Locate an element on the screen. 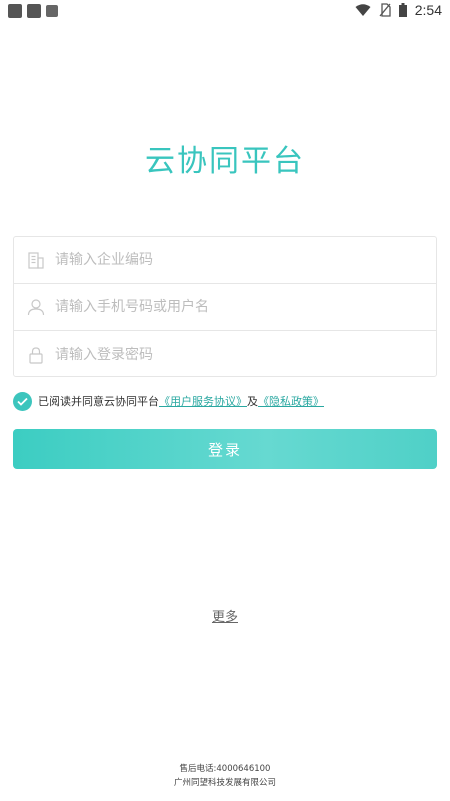  wifi-icon is located at coordinates (363, 9).